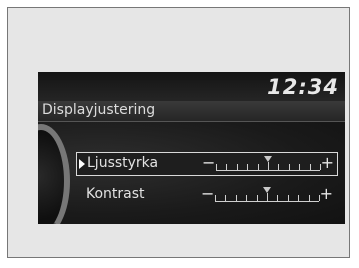  I want to click on title-bar: Displayjustering, so click(191, 111).